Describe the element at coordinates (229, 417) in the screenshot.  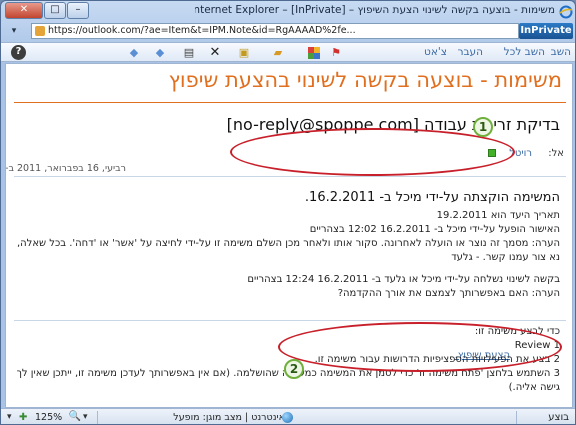
I see `security-zone: אינטרנט | מצב מוגן: מופעל` at that location.